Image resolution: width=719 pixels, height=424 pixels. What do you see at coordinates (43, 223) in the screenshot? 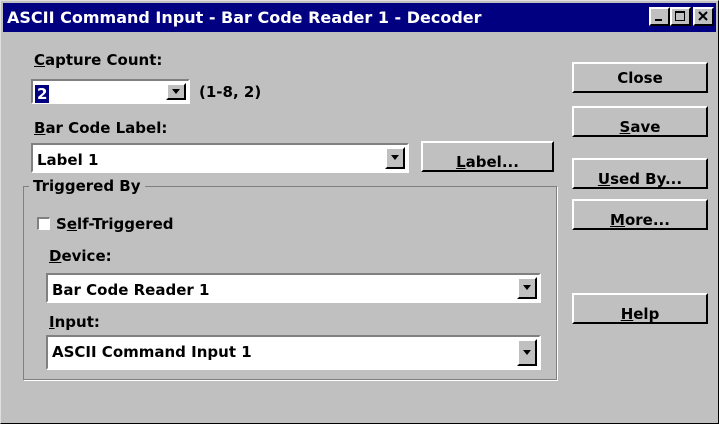
I see `self-triggered-checkbox` at bounding box center [43, 223].